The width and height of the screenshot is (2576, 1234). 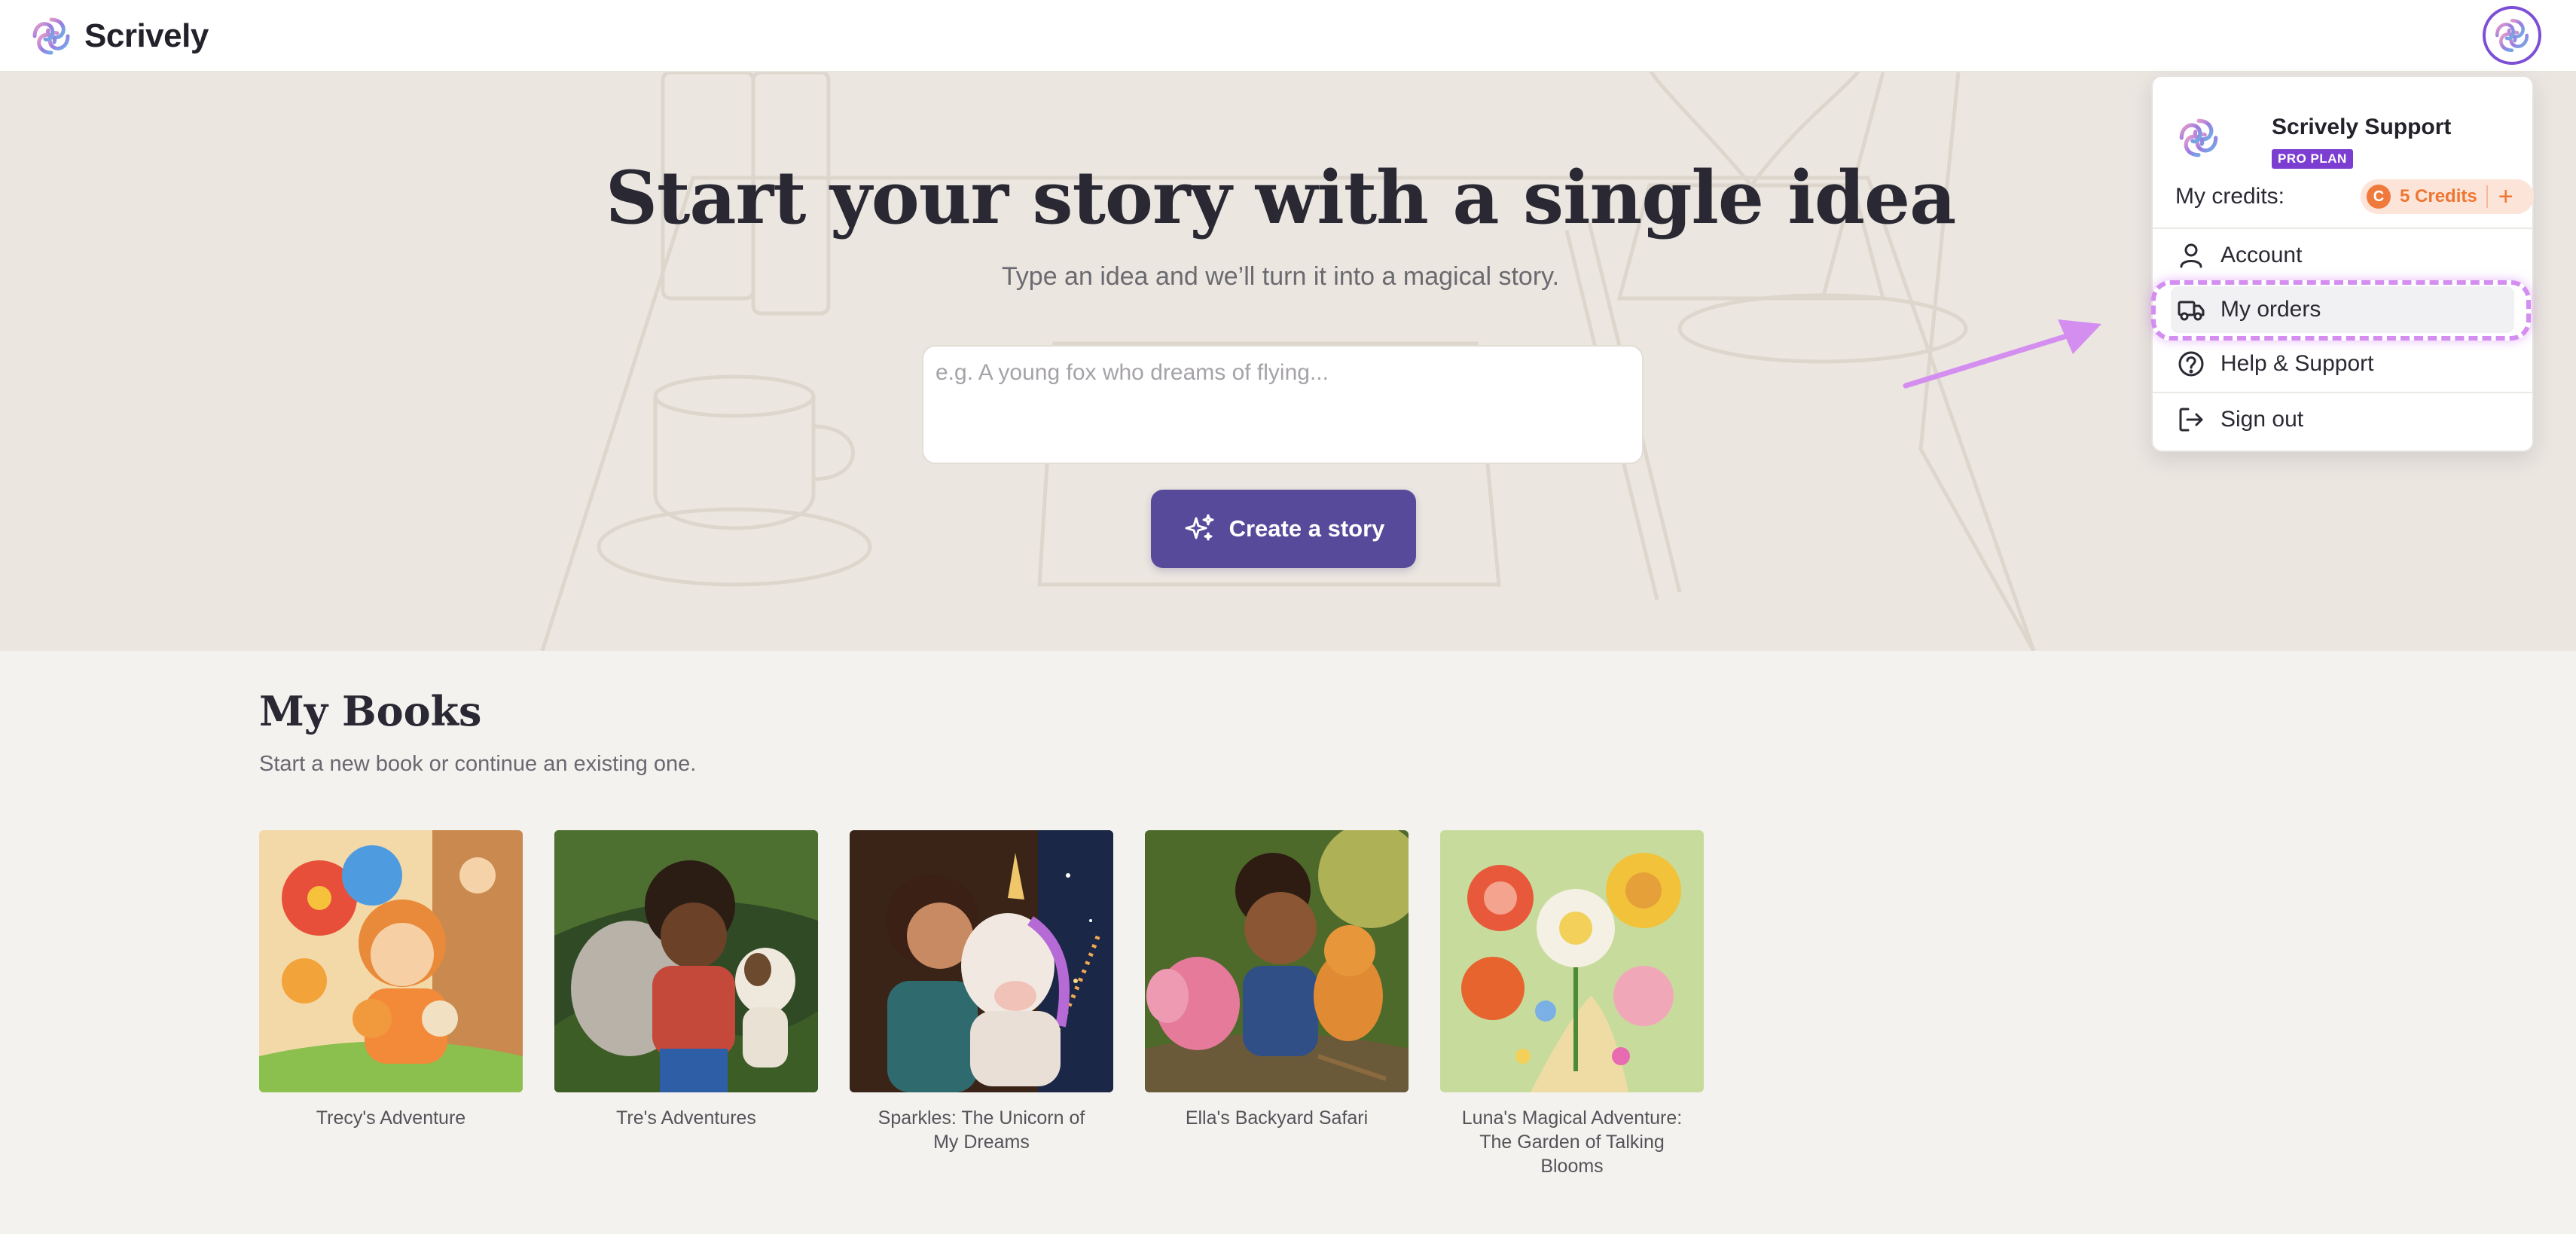 What do you see at coordinates (2487, 196) in the screenshot?
I see `pill-divider` at bounding box center [2487, 196].